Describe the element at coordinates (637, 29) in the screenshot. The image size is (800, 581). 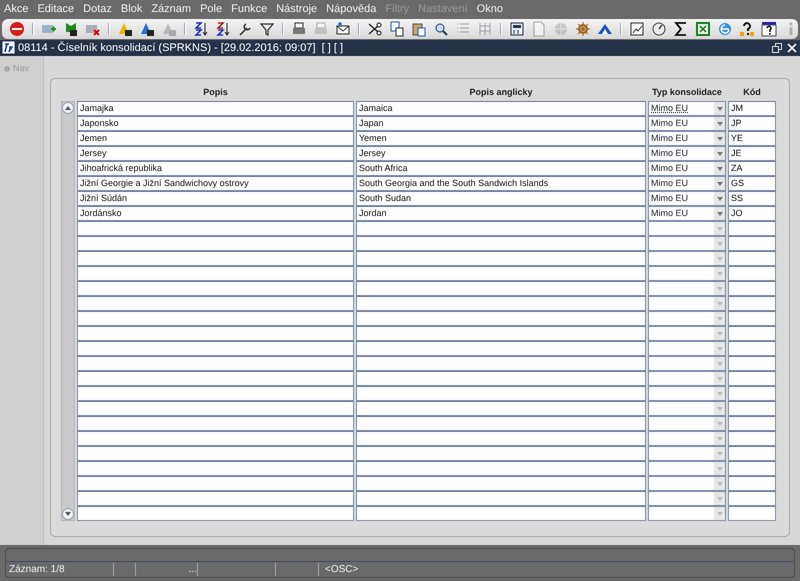
I see `chart-icon` at that location.